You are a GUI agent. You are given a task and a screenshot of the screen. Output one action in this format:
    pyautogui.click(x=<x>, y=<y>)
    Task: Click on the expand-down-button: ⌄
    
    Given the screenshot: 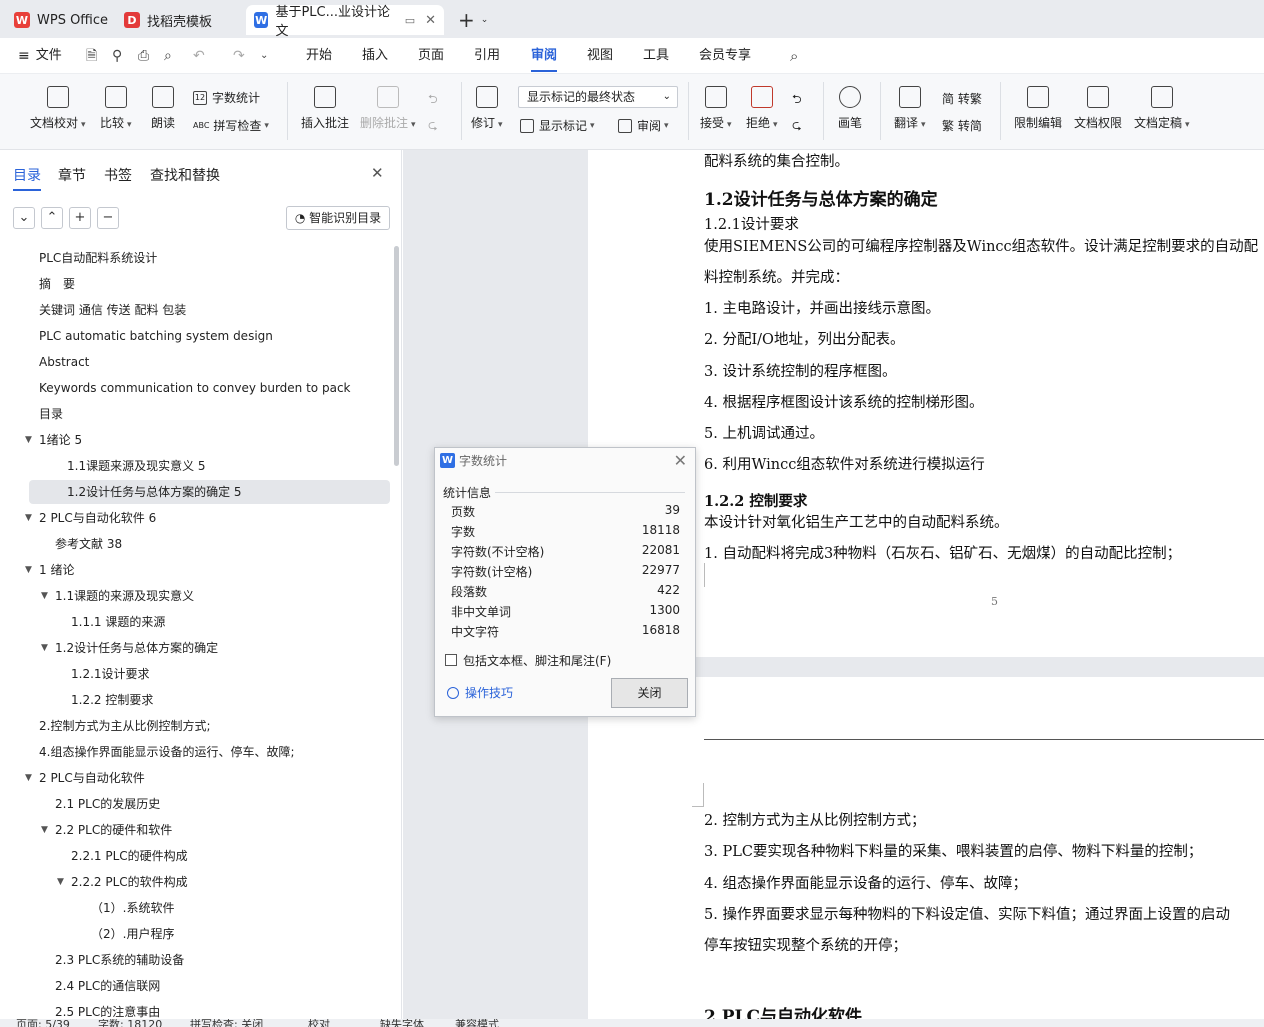 What is the action you would take?
    pyautogui.click(x=24, y=218)
    